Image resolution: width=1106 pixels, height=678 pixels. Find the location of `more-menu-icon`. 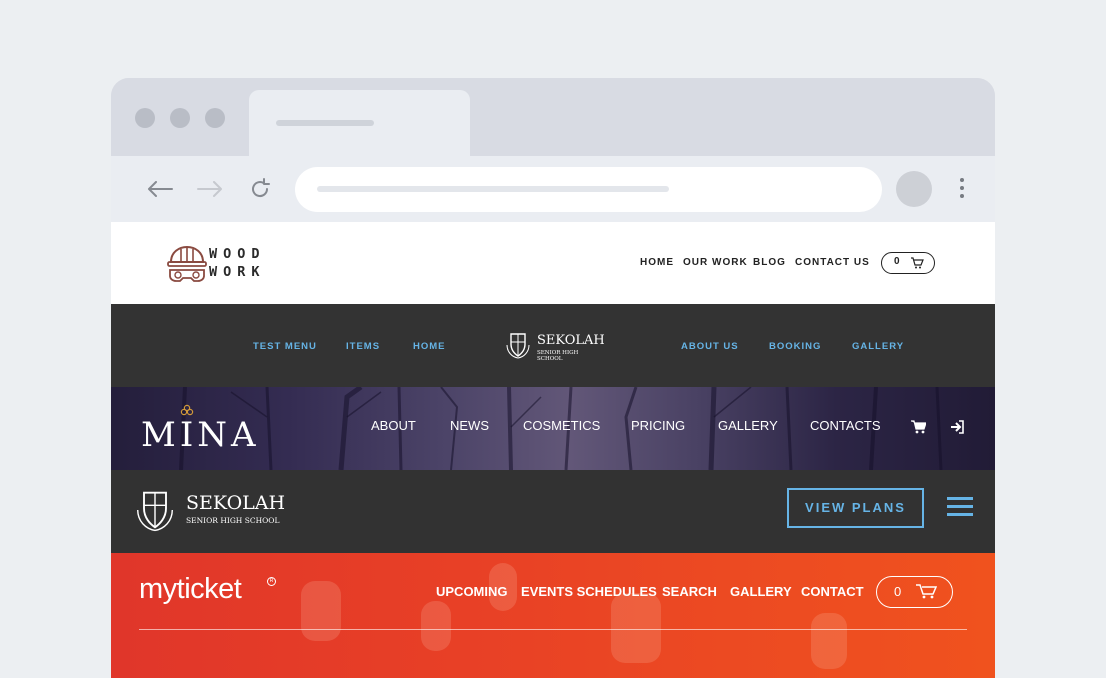

more-menu-icon is located at coordinates (962, 190).